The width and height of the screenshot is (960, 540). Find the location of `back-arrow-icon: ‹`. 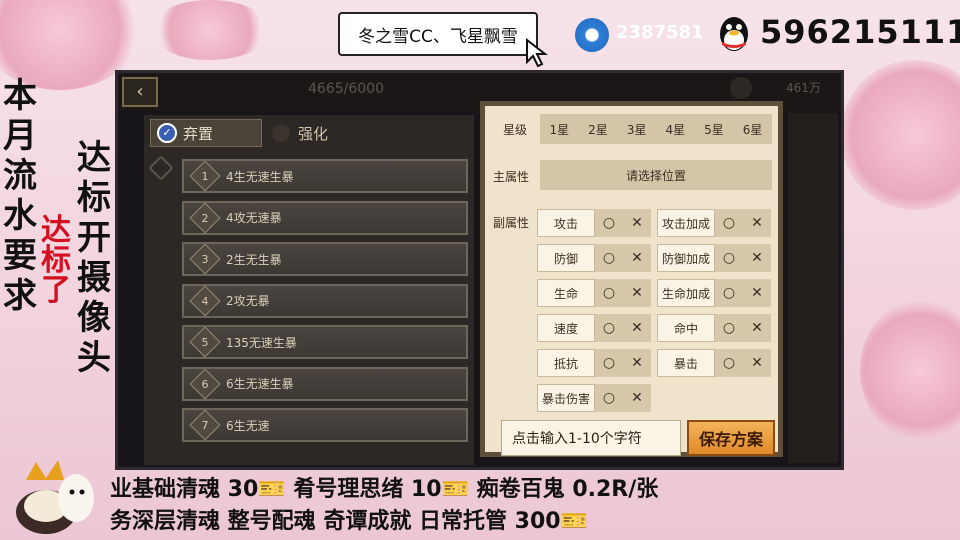

back-arrow-icon: ‹ is located at coordinates (140, 92).